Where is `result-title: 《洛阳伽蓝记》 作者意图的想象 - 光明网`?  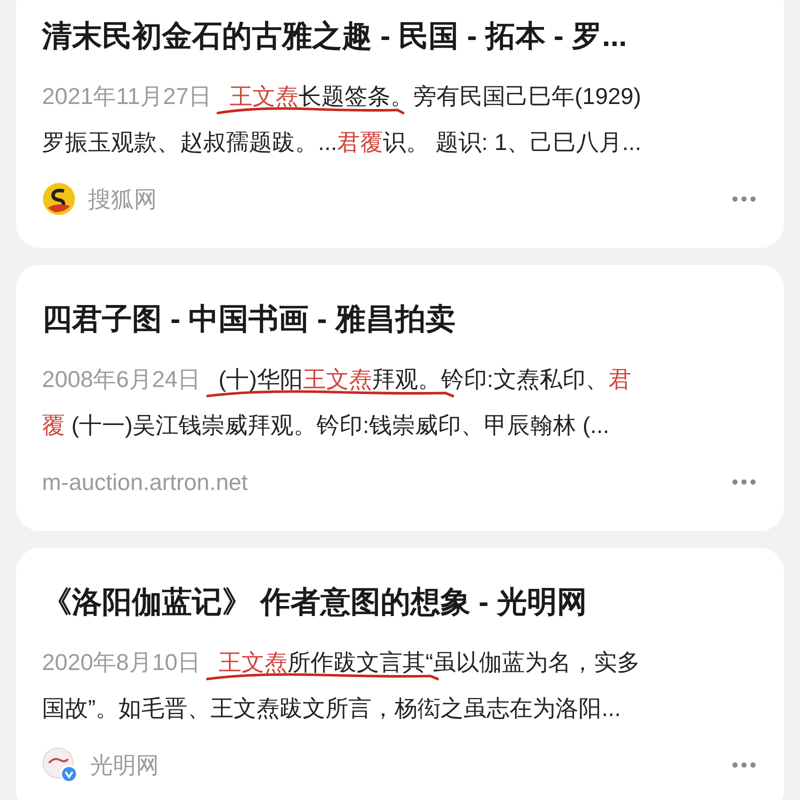 result-title: 《洛阳伽蓝记》 作者意图的想象 - 光明网 is located at coordinates (399, 603).